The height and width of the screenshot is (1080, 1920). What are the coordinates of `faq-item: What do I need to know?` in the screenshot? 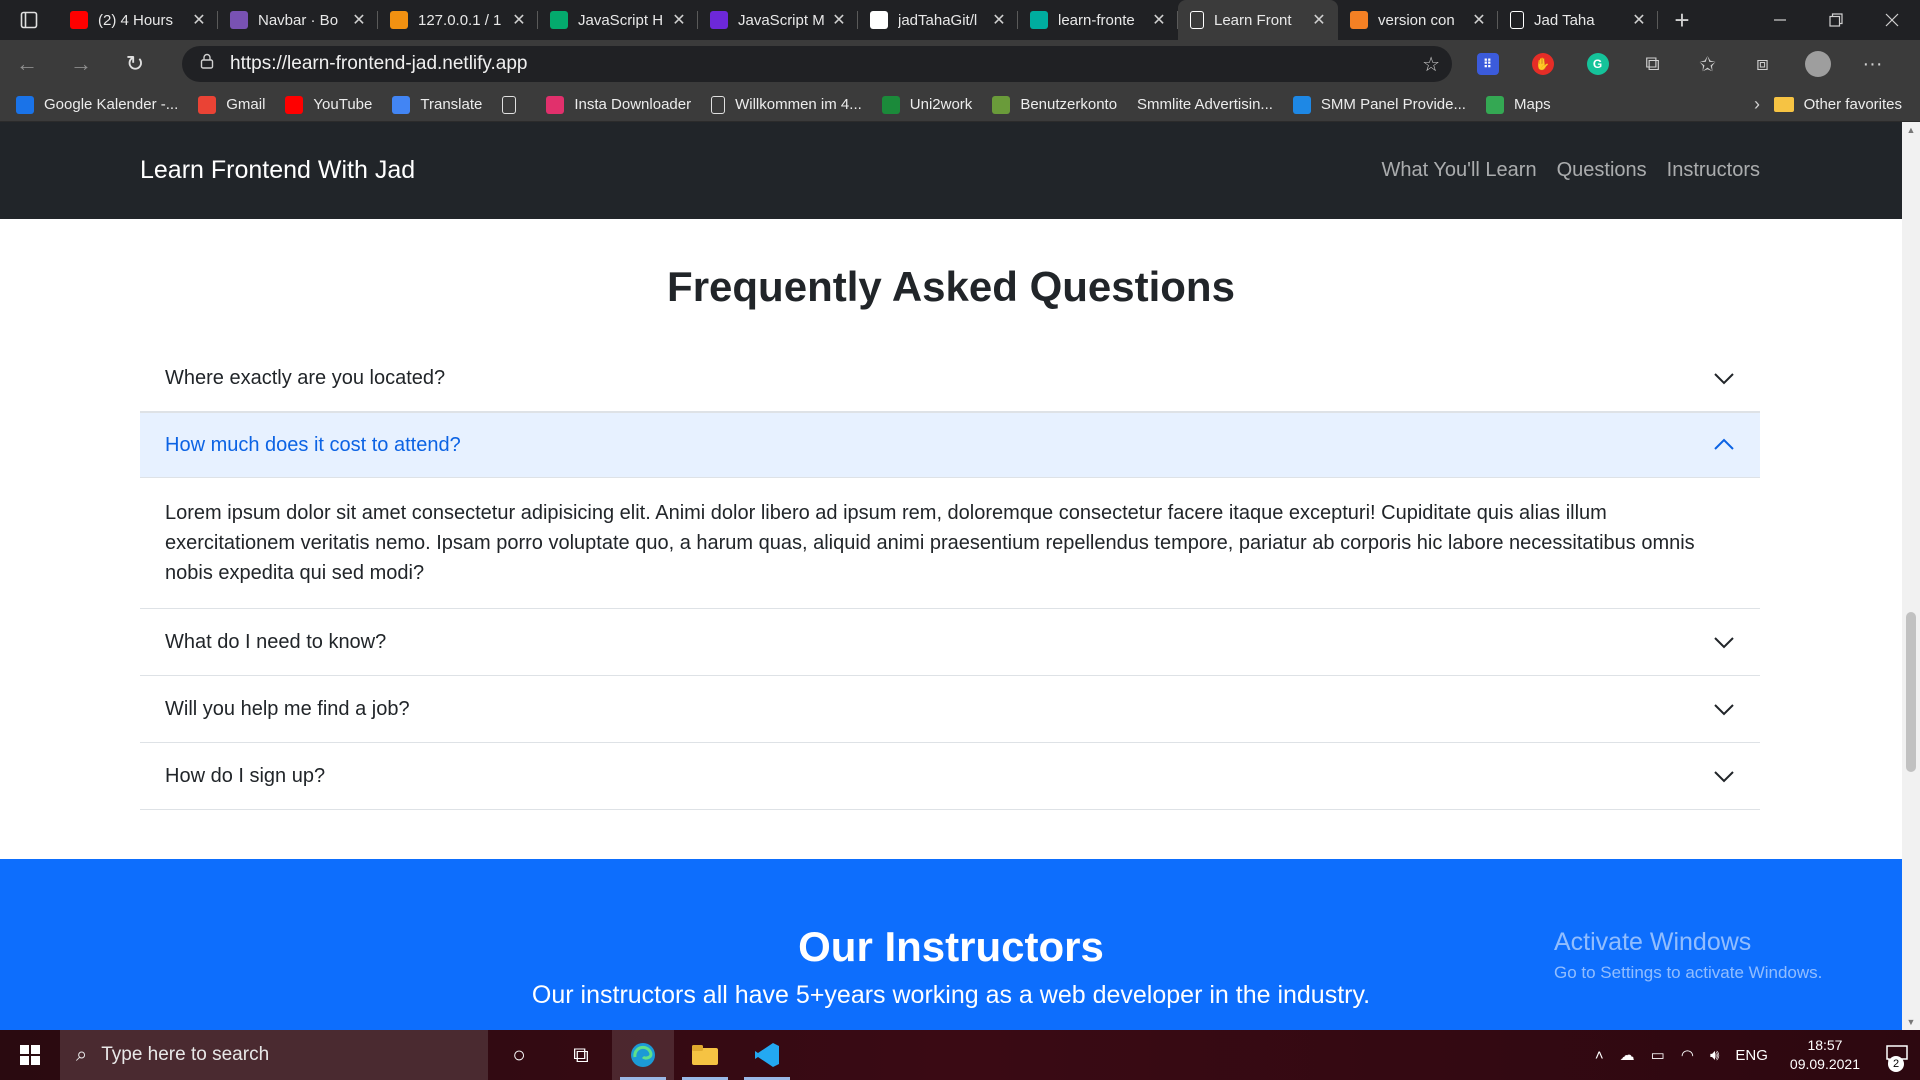 It's located at (950, 642).